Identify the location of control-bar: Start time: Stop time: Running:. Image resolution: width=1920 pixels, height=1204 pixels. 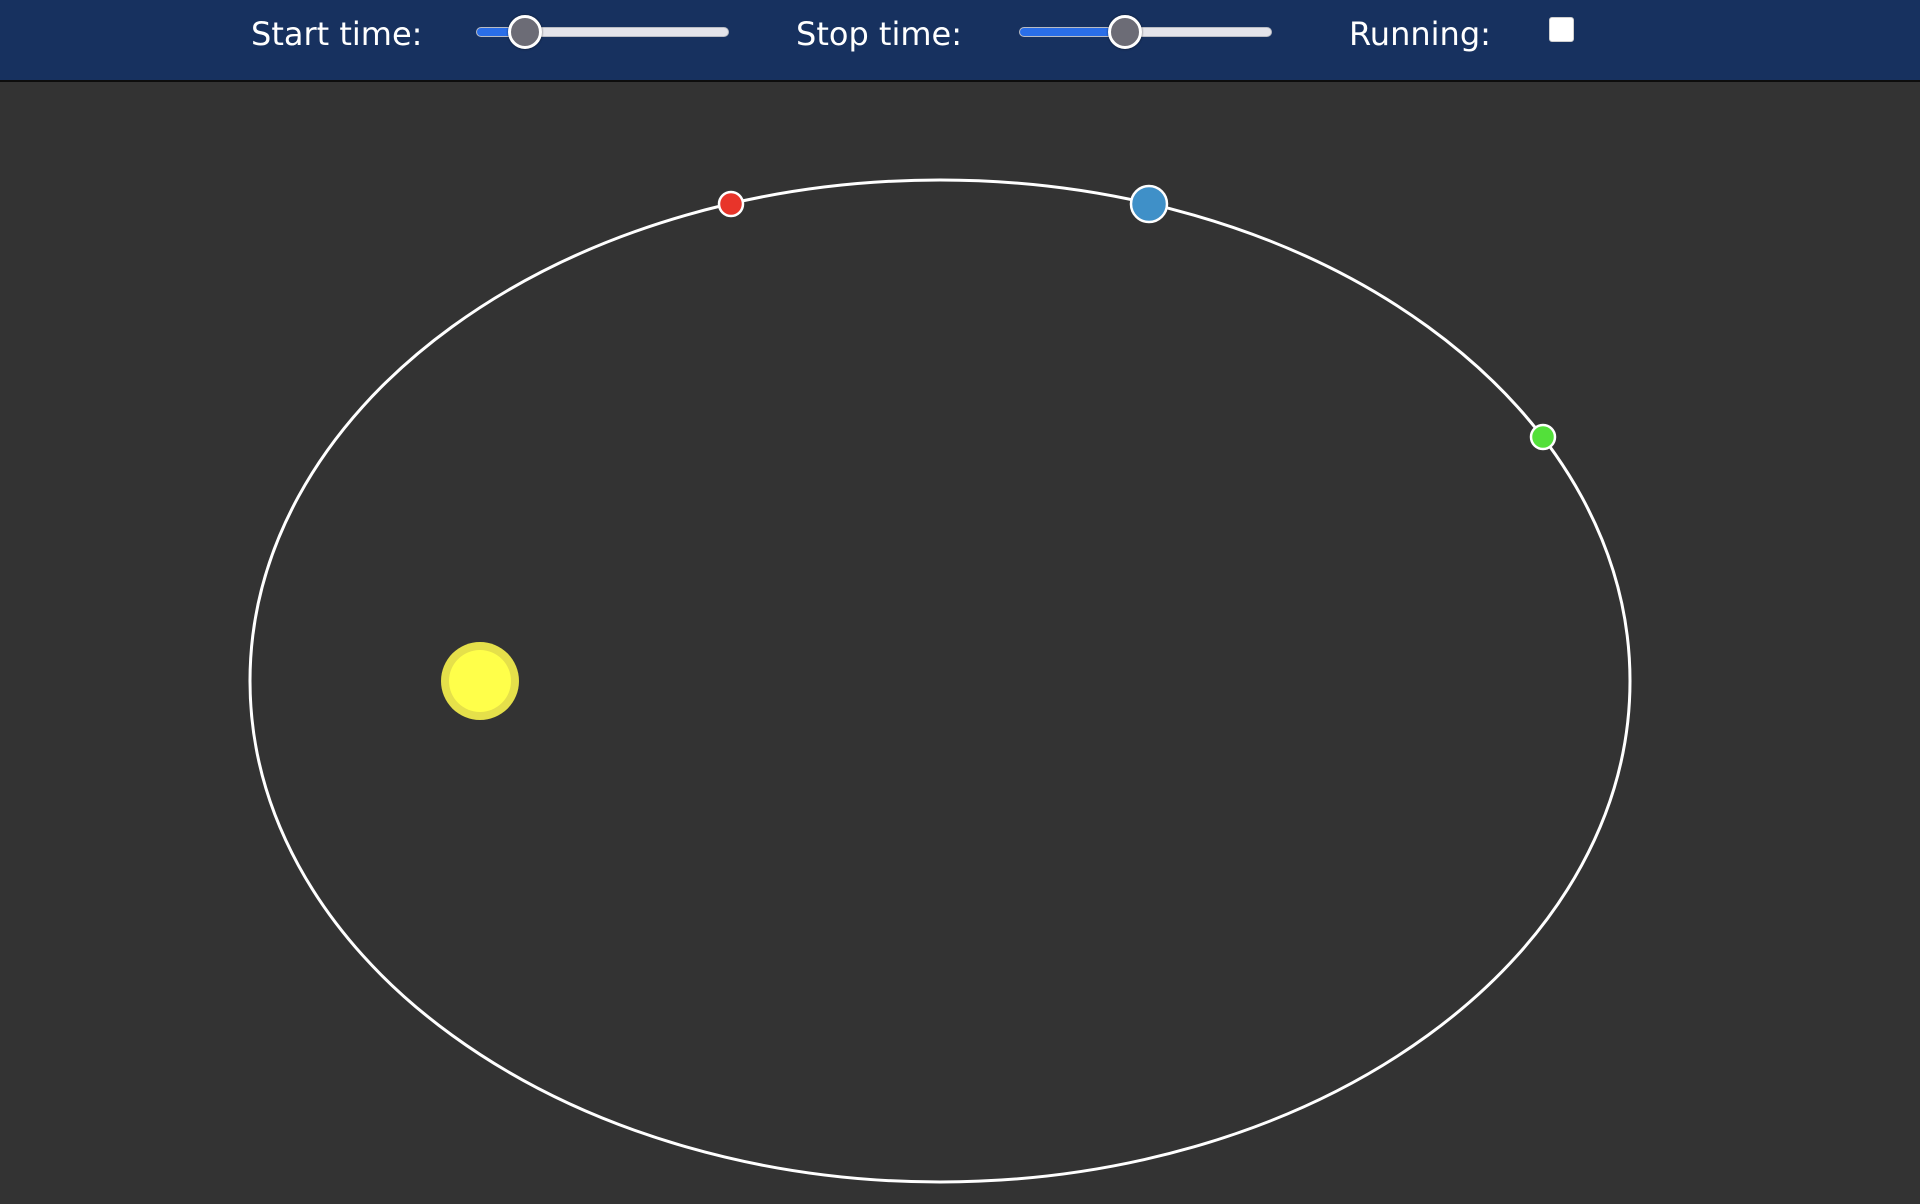
(960, 41).